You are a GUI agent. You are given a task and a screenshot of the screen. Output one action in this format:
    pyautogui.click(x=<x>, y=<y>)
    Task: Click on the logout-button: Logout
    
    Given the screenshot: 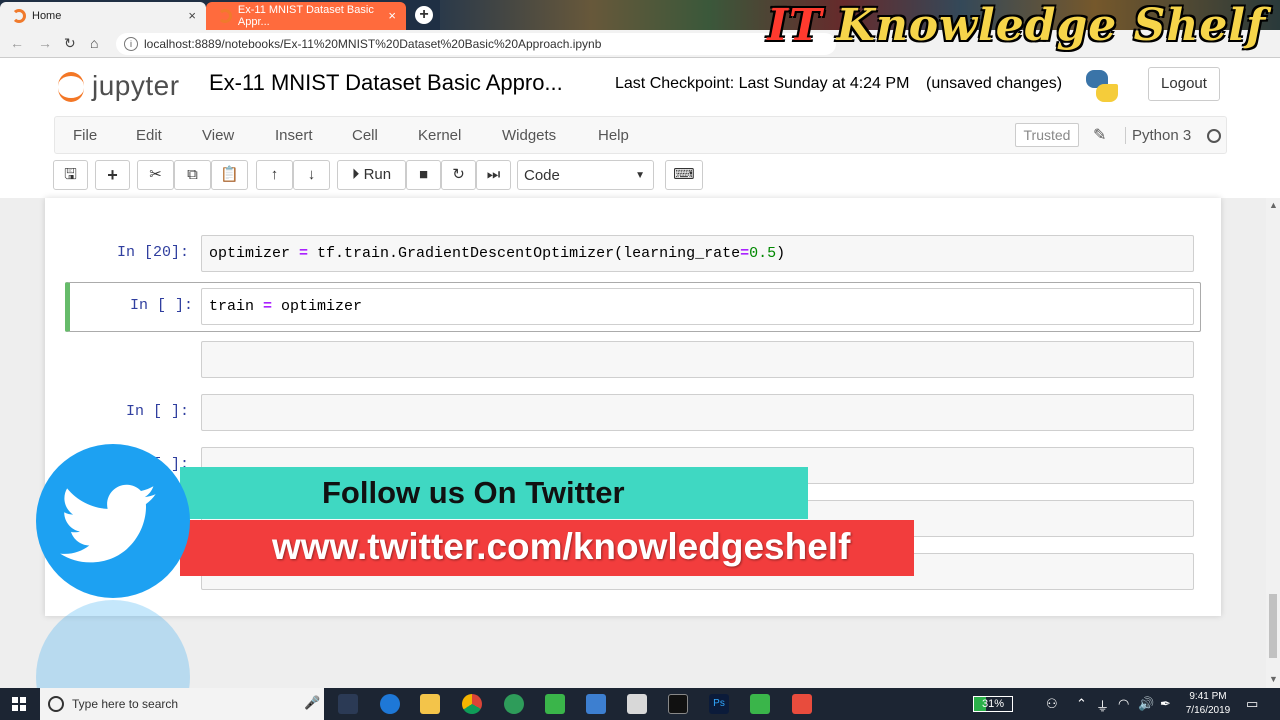 What is the action you would take?
    pyautogui.click(x=1184, y=84)
    